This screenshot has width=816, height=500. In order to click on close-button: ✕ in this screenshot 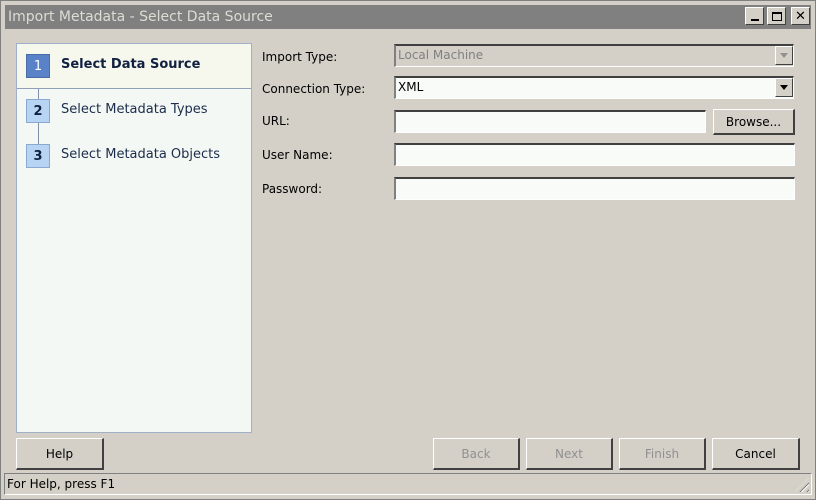, I will do `click(800, 16)`.